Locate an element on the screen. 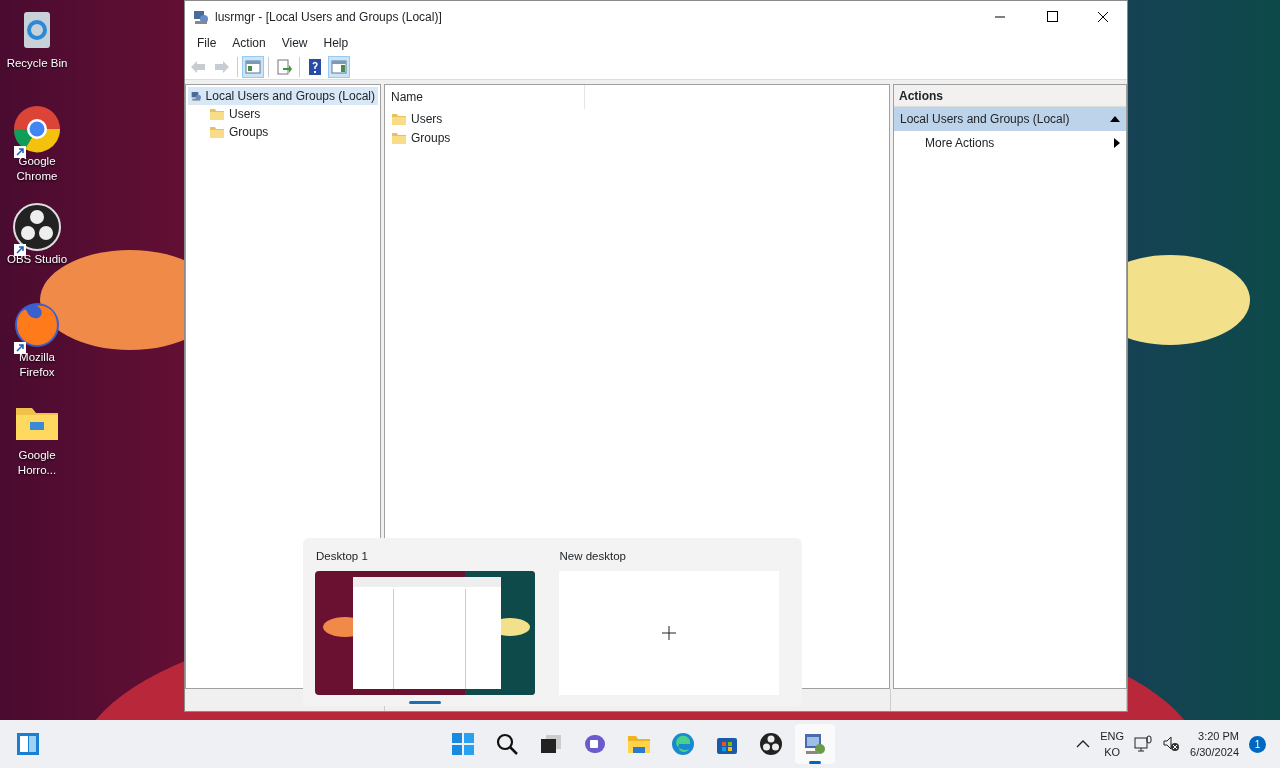  list-item: Users is located at coordinates (427, 118).